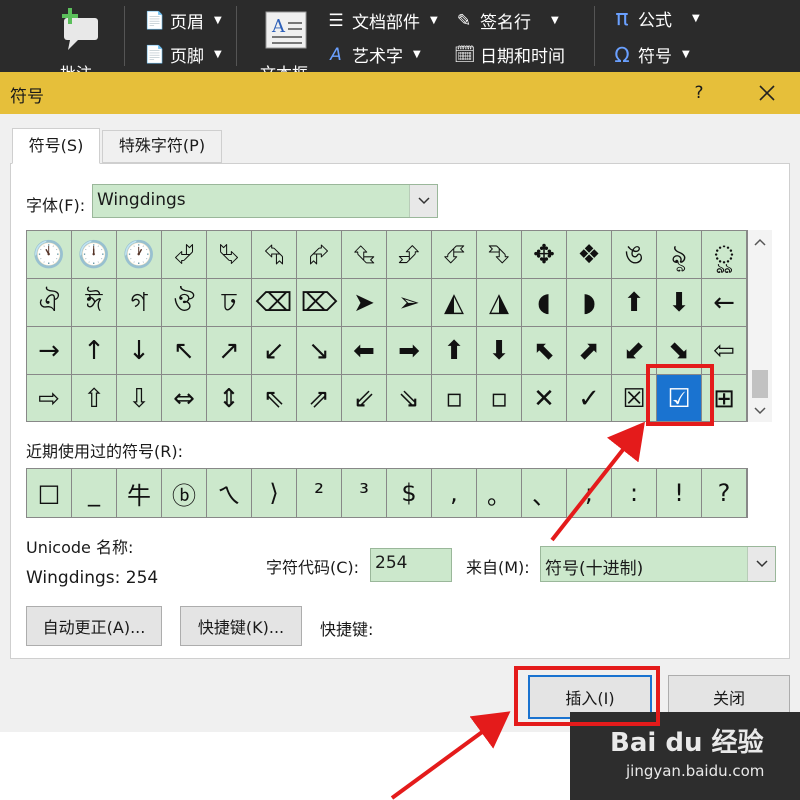  I want to click on chevron-up-icon, so click(760, 242).